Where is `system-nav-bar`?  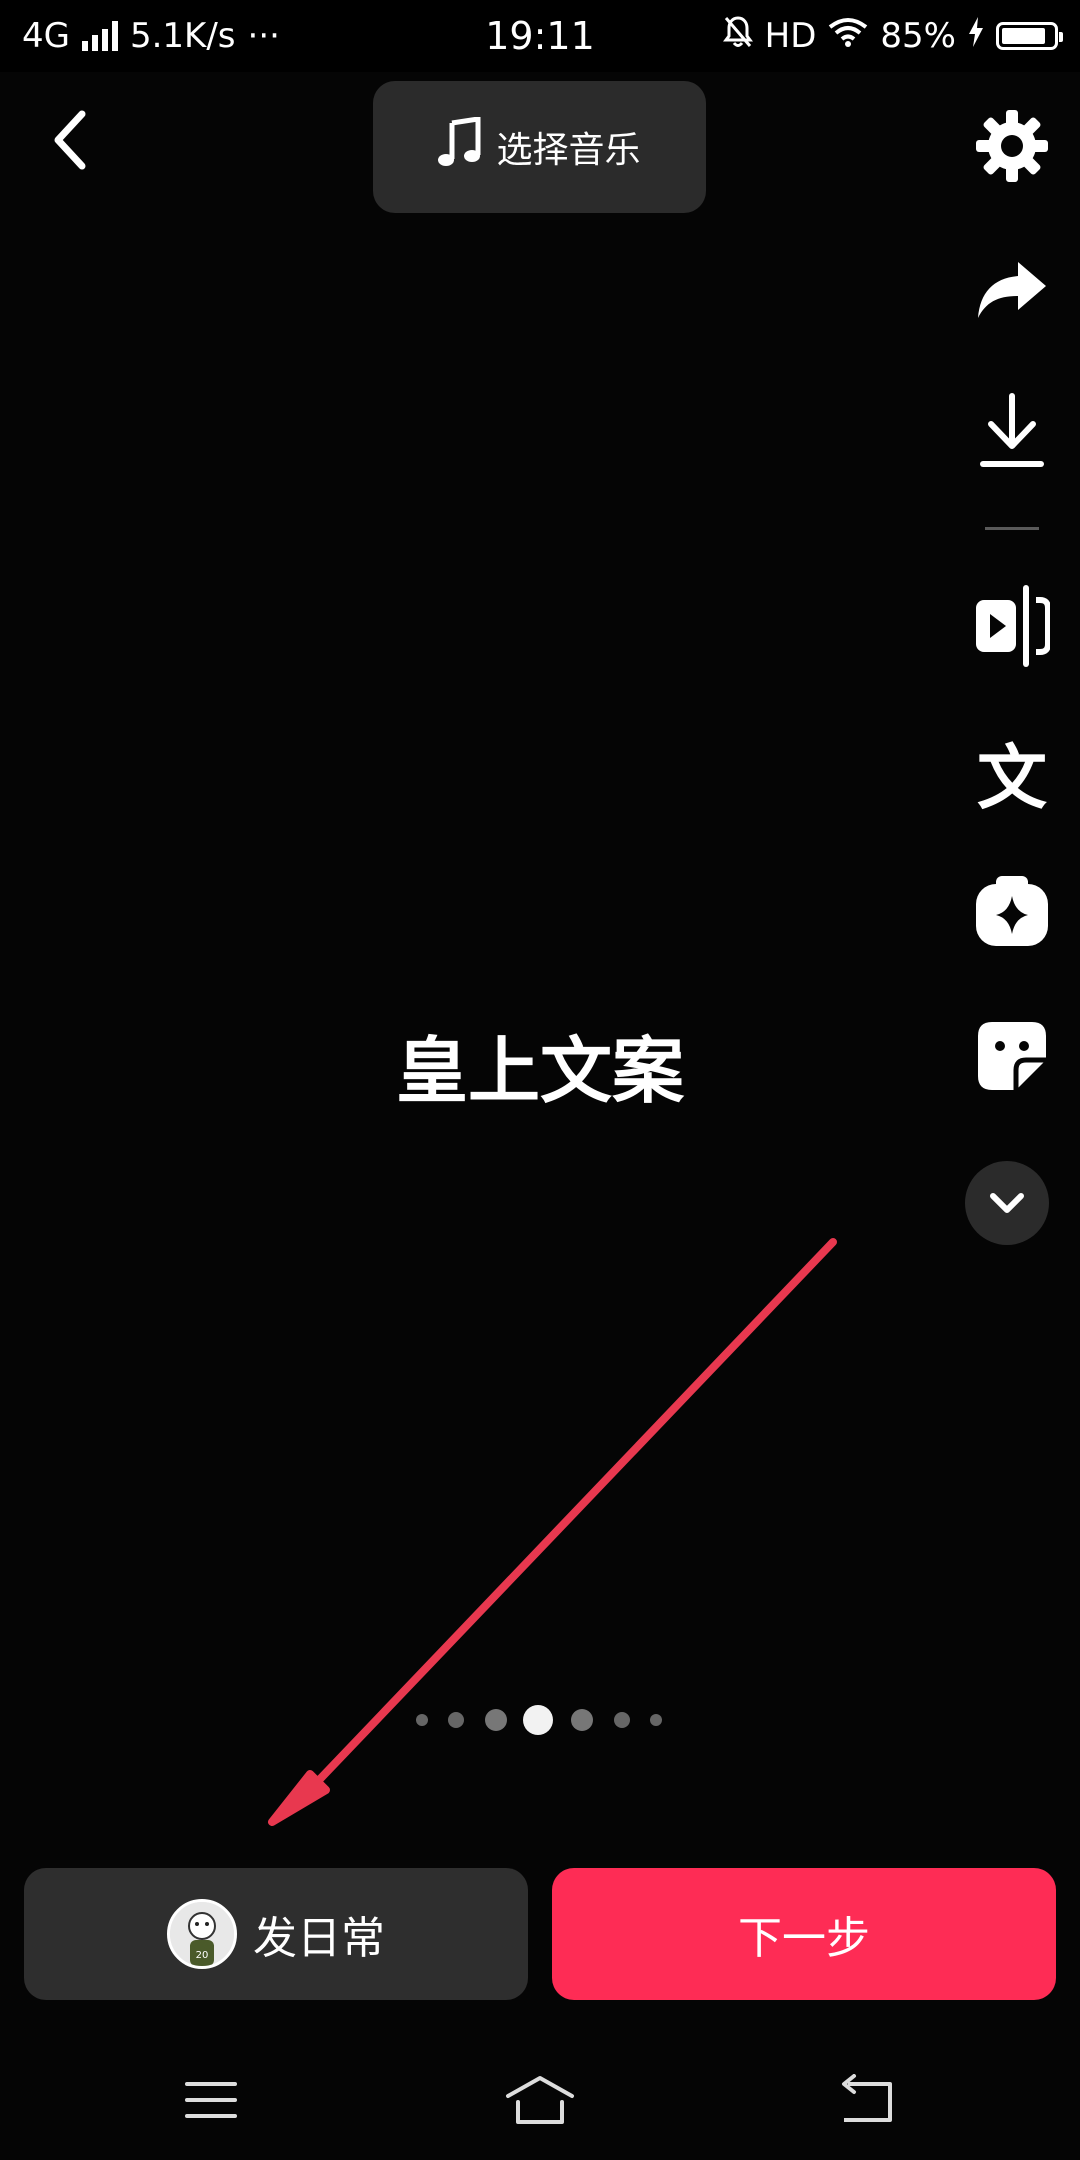
system-nav-bar is located at coordinates (540, 2100).